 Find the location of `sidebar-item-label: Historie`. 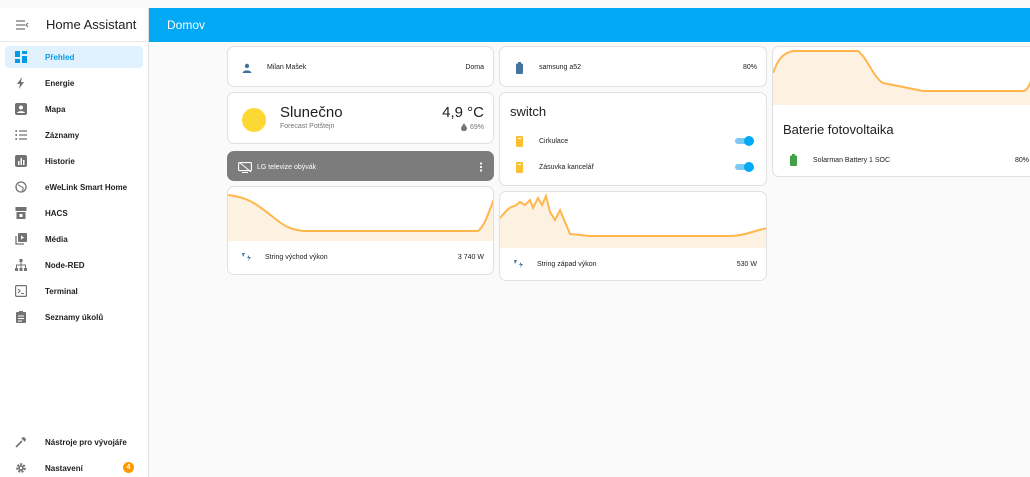

sidebar-item-label: Historie is located at coordinates (60, 161).